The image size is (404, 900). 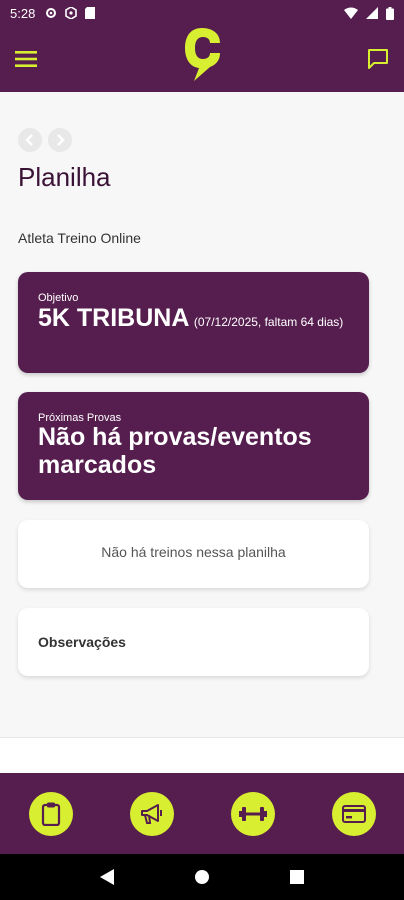 What do you see at coordinates (372, 13) in the screenshot?
I see `signal-icon` at bounding box center [372, 13].